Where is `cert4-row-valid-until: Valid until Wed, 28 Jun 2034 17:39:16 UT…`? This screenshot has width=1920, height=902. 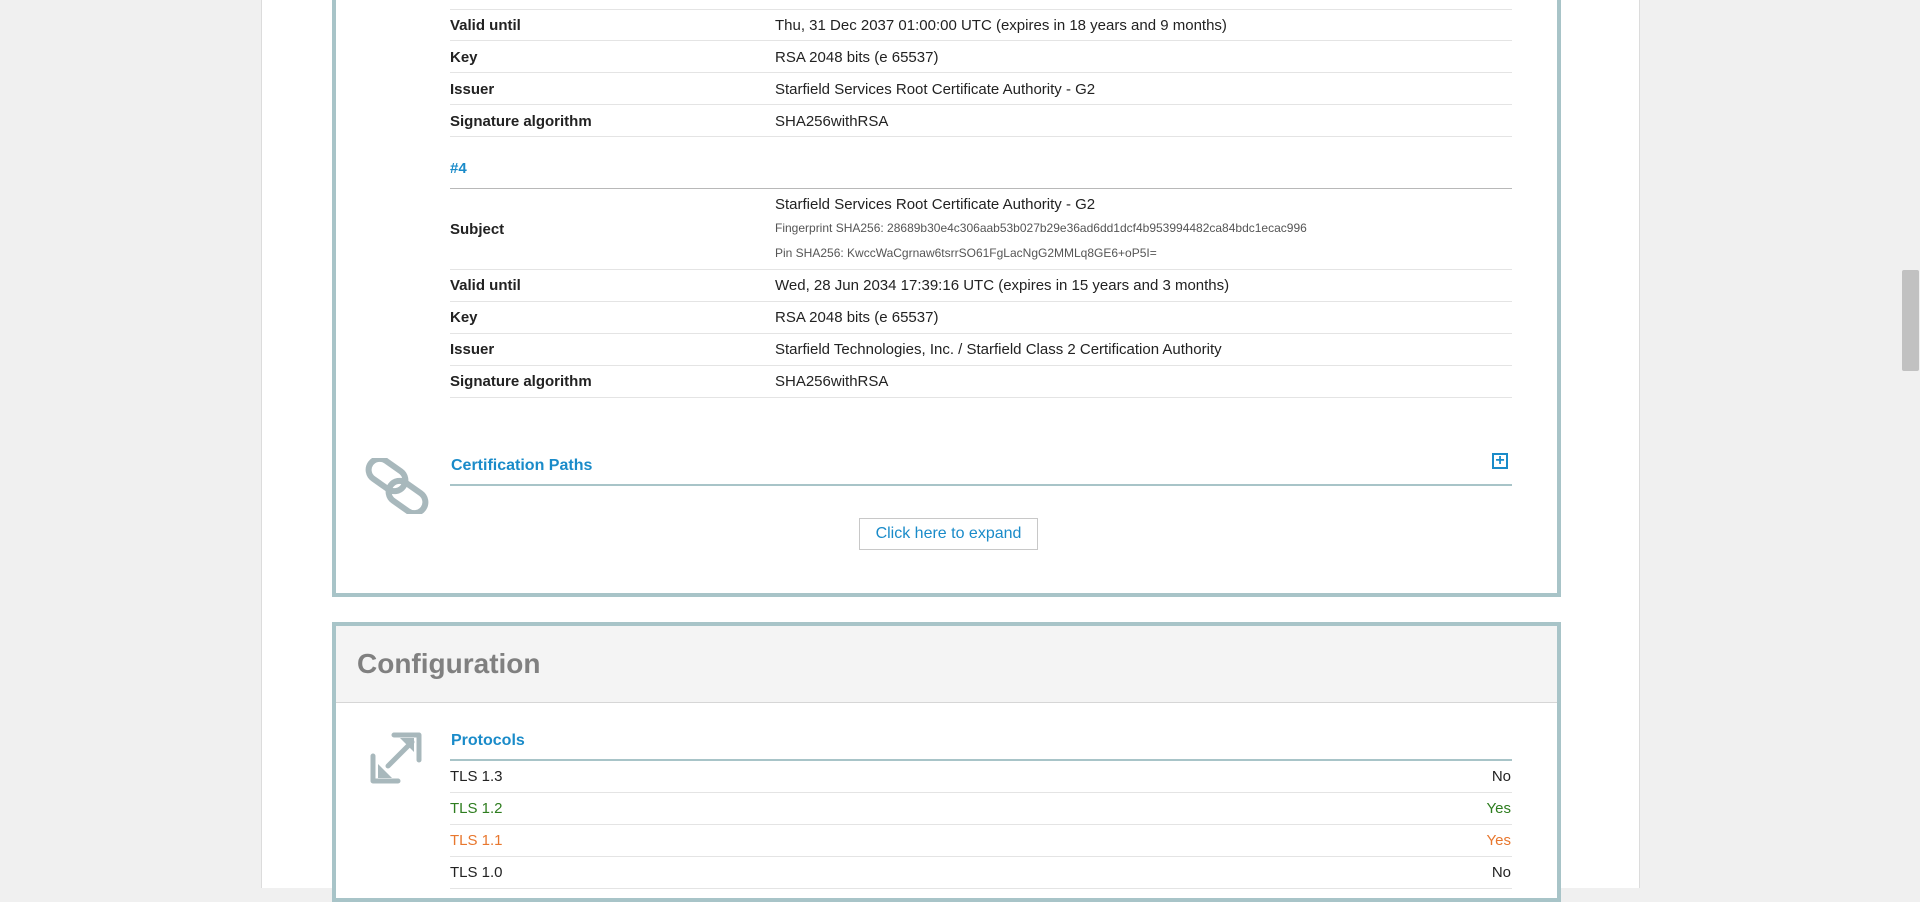
cert4-row-valid-until: Valid until Wed, 28 Jun 2034 17:39:16 UT… is located at coordinates (981, 286).